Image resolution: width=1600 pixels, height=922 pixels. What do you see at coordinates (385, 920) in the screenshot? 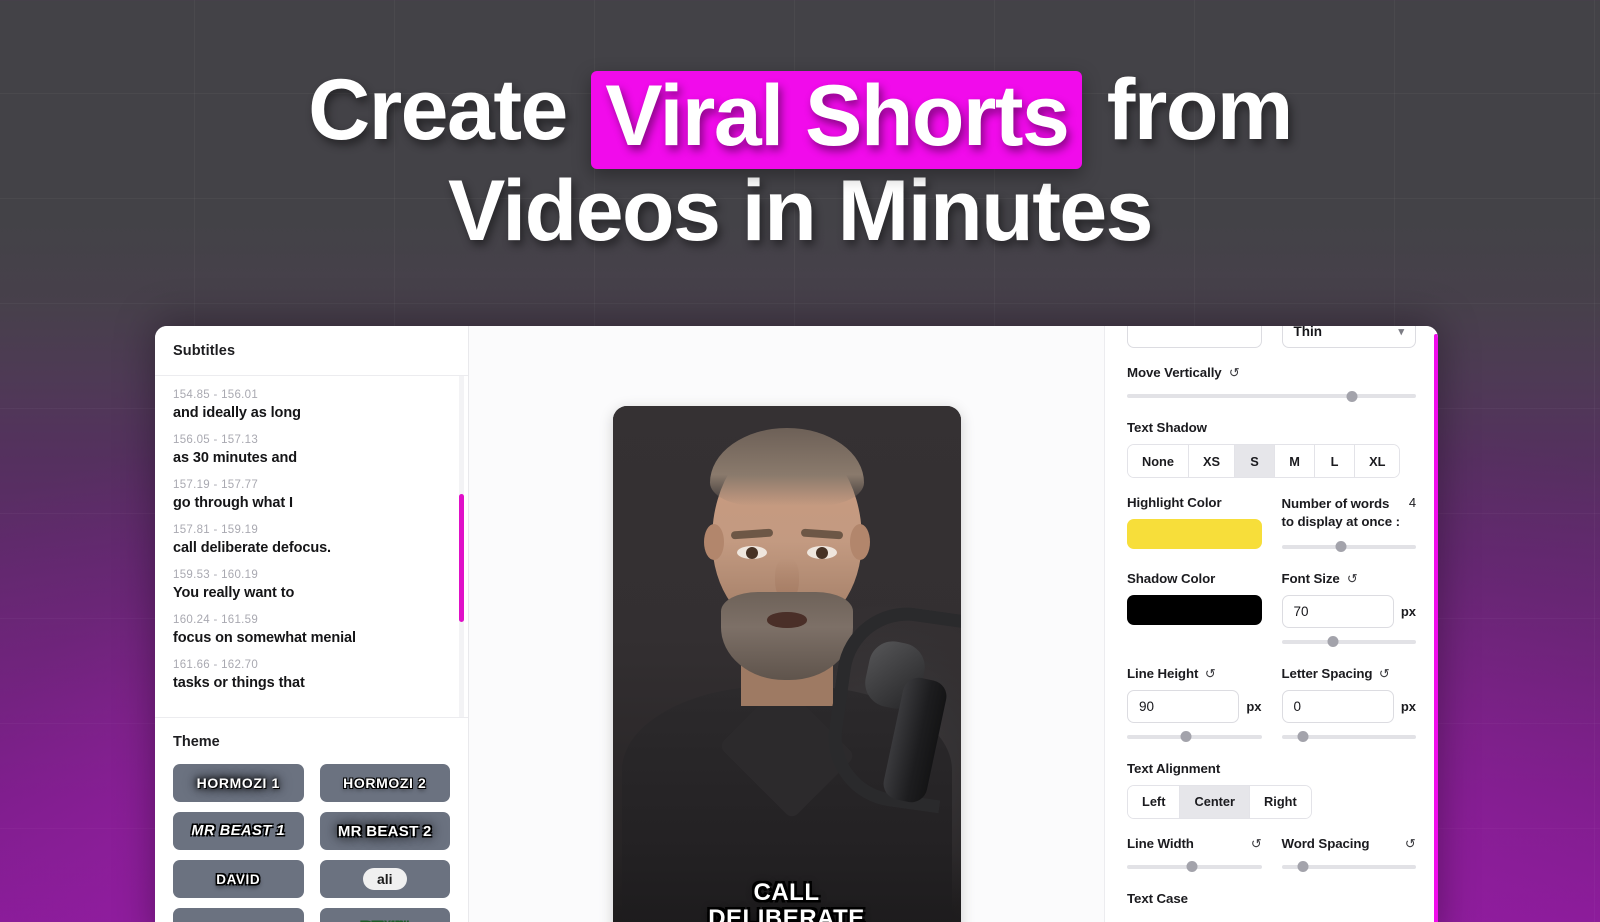
I see `theme-button-label: DEVIN` at bounding box center [385, 920].